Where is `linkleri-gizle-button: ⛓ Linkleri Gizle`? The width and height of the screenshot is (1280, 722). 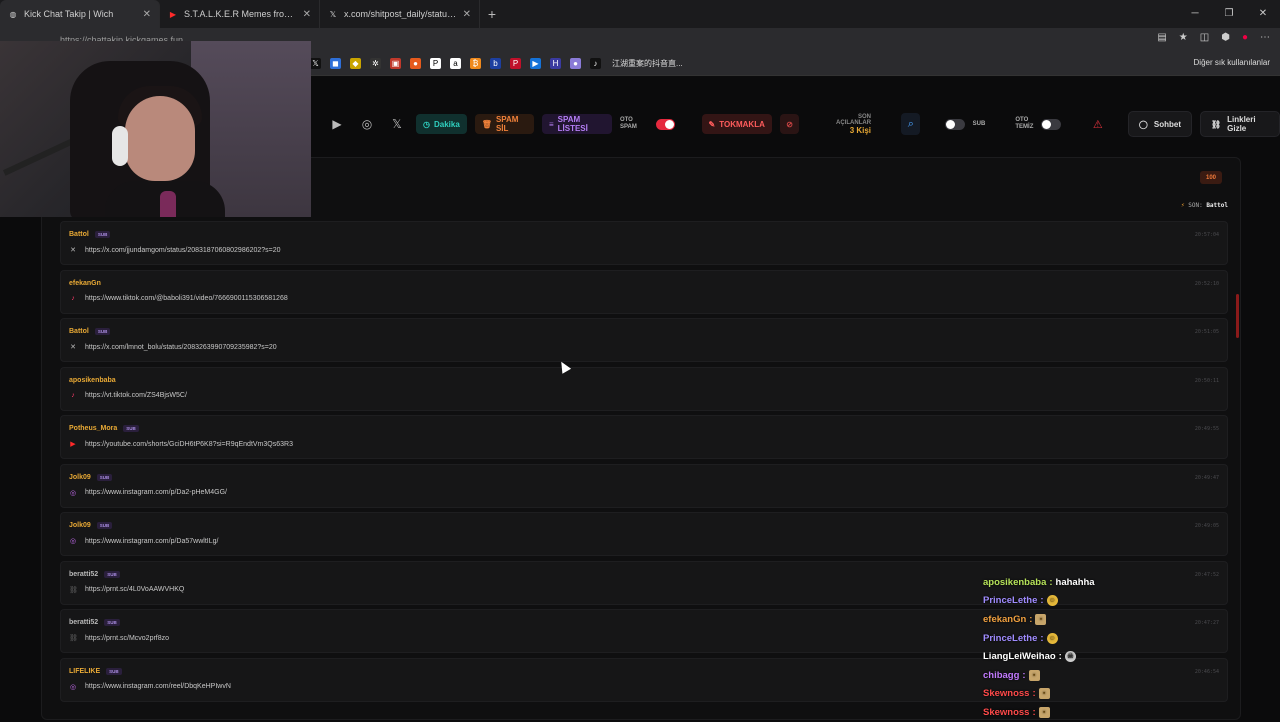 linkleri-gizle-button: ⛓ Linkleri Gizle is located at coordinates (1239, 124).